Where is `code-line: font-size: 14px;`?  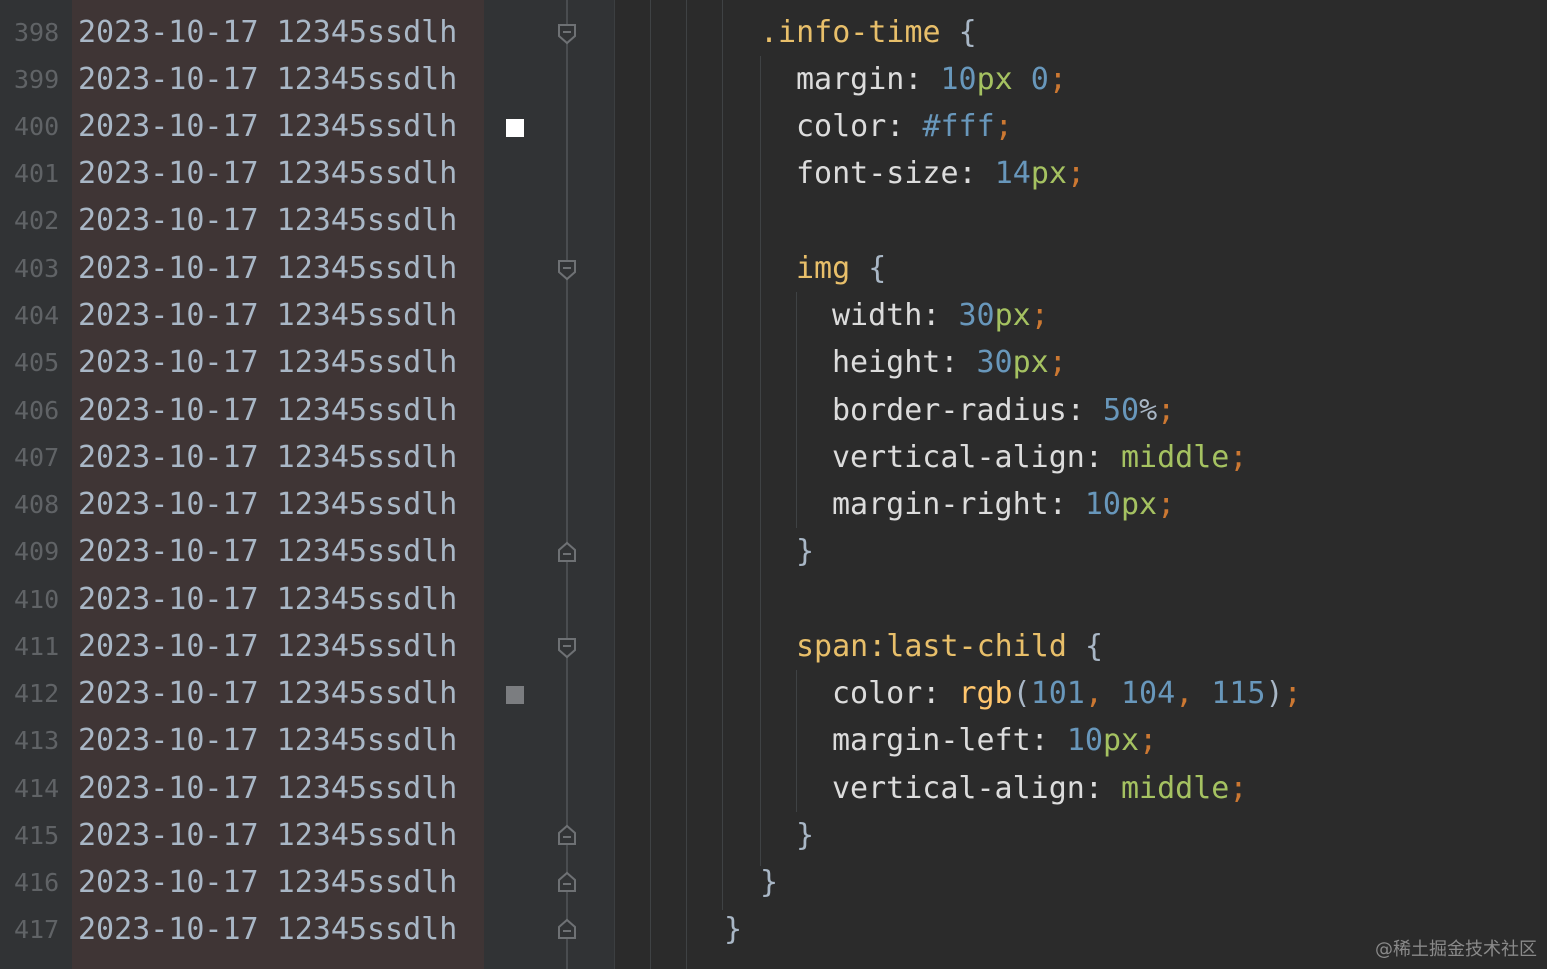
code-line: font-size: 14px; is located at coordinates (940, 173).